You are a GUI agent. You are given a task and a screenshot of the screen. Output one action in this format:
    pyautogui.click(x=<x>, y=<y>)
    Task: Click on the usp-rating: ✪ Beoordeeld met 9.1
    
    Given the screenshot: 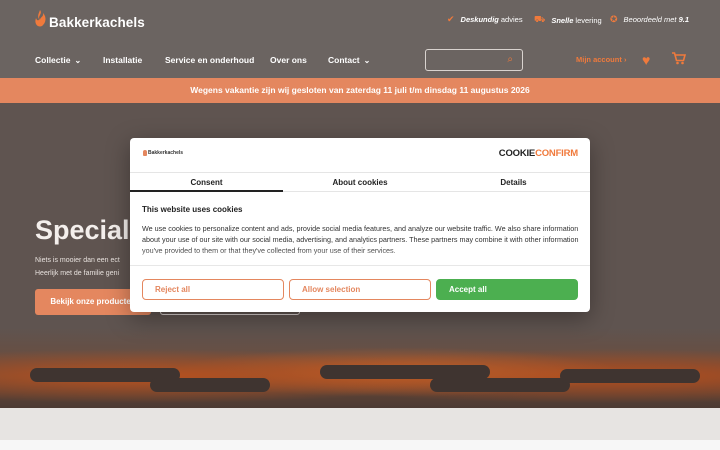 What is the action you would take?
    pyautogui.click(x=650, y=19)
    